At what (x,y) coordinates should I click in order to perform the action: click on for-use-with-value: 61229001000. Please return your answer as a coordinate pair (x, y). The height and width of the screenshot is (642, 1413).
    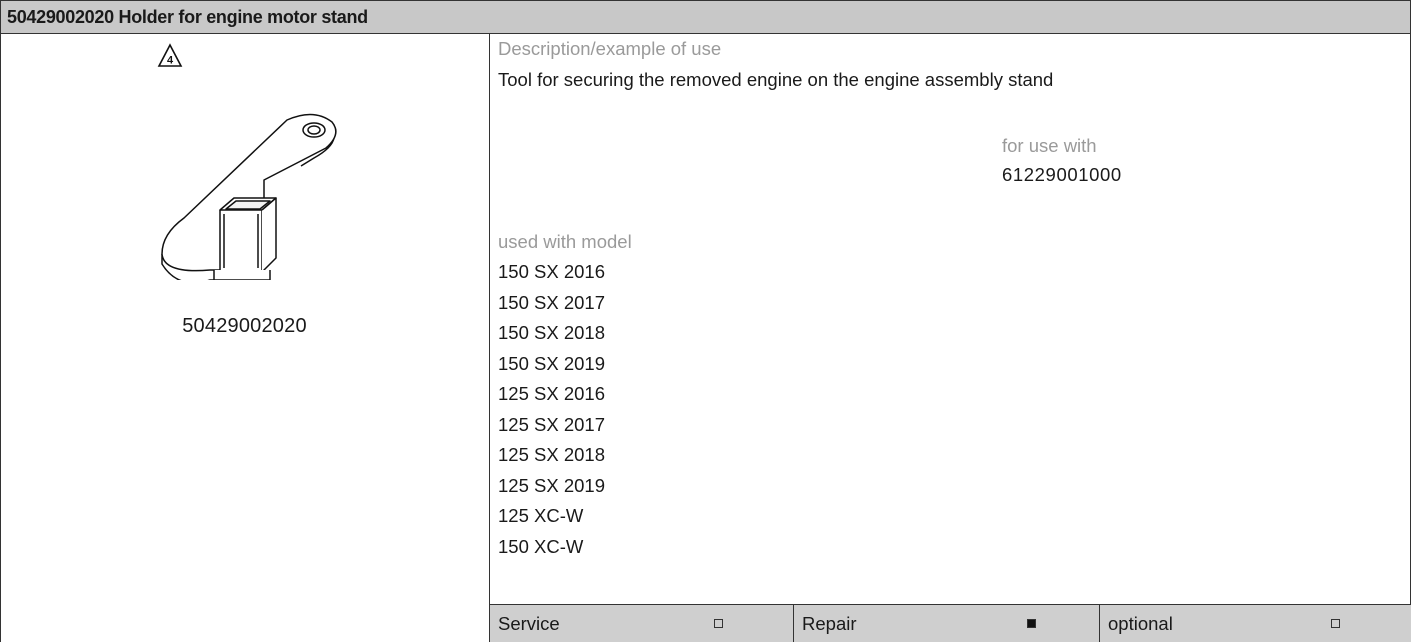
    Looking at the image, I should click on (1062, 174).